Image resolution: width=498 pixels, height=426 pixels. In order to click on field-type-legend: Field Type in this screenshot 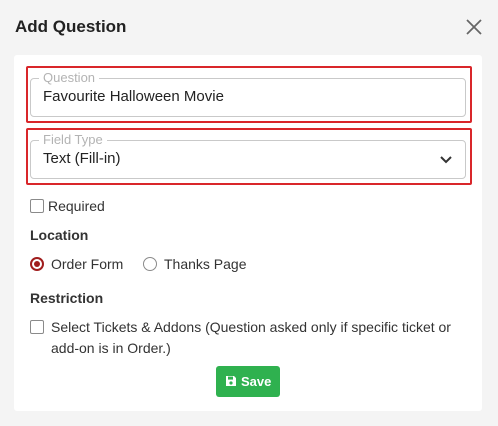, I will do `click(73, 140)`.